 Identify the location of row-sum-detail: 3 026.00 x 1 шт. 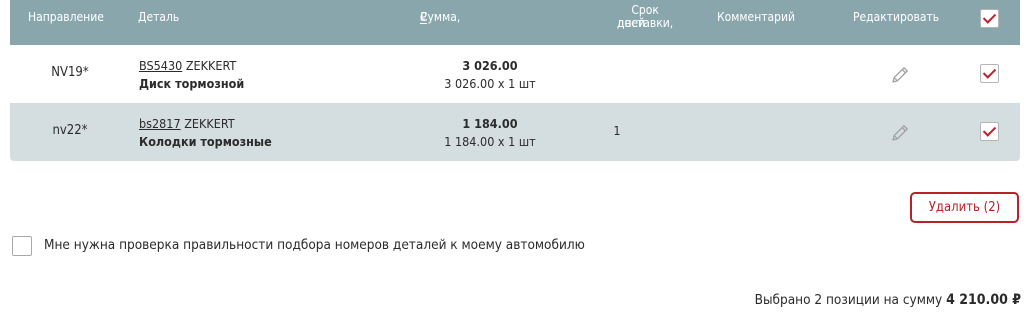
(490, 83).